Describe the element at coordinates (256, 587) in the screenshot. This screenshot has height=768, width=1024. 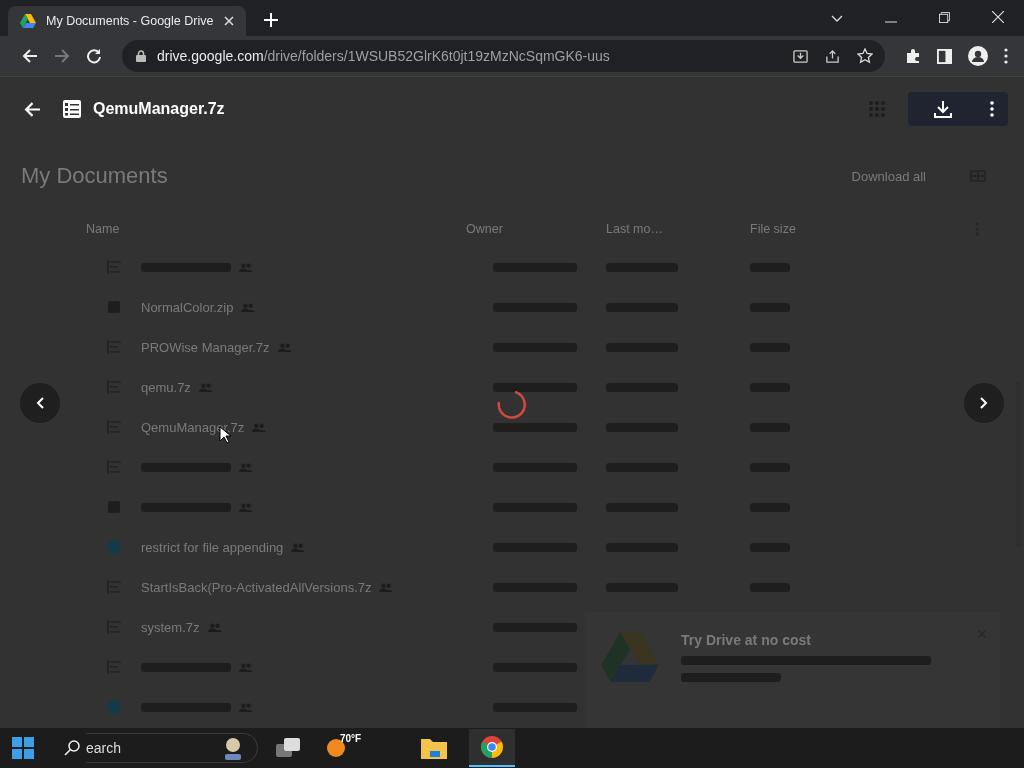
I see `file-name: StartIsBack(Pro-ActivatedAllVersions.7z` at that location.